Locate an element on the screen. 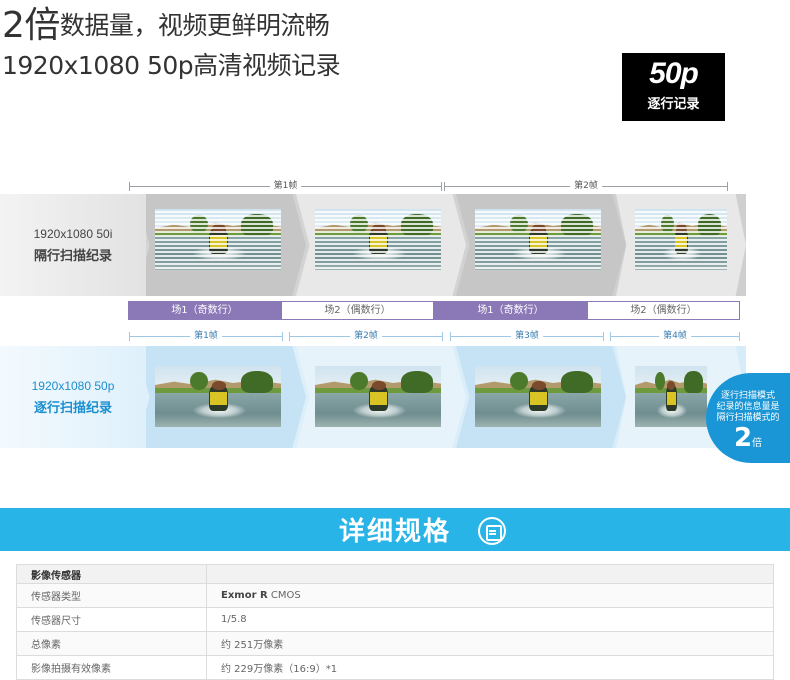  spec-brand: Exmor R is located at coordinates (244, 595).